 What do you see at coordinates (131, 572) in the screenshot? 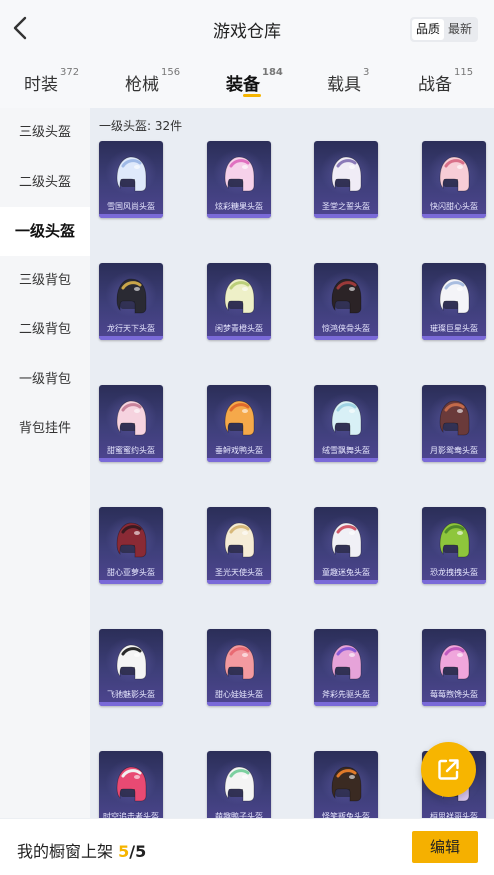
I see `item-name: 甜心亚萝头盔` at bounding box center [131, 572].